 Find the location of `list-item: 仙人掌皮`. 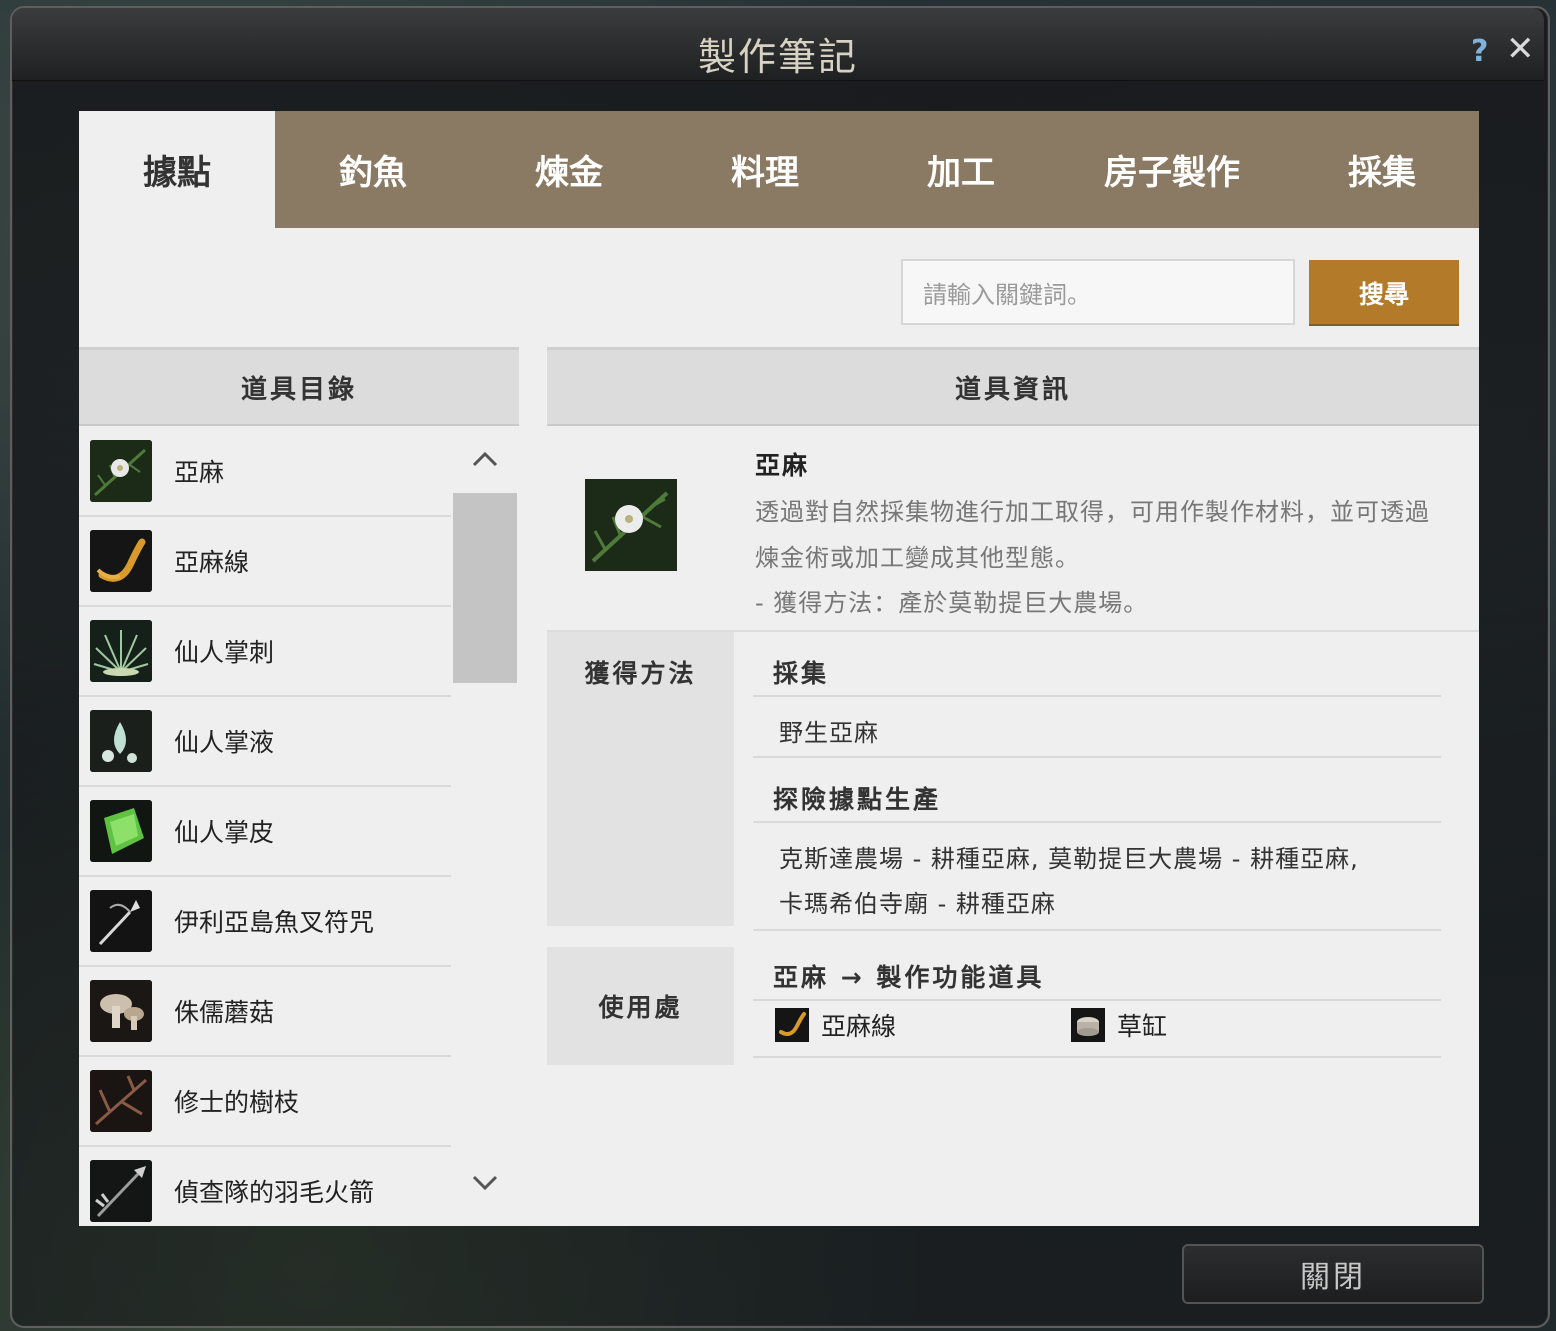

list-item: 仙人掌皮 is located at coordinates (265, 832).